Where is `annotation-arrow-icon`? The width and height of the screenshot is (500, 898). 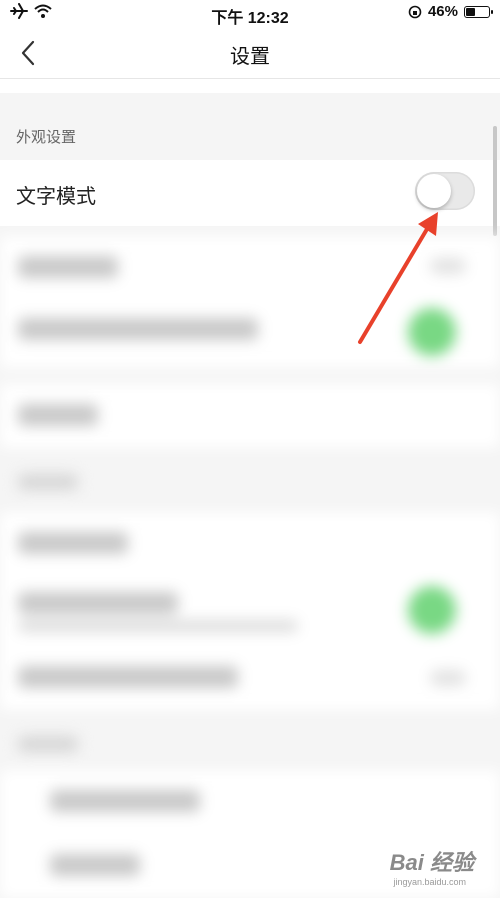
annotation-arrow-icon is located at coordinates (398, 278).